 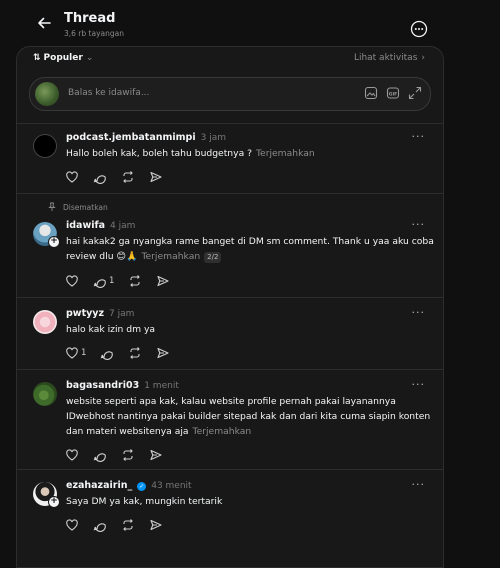 What do you see at coordinates (371, 93) in the screenshot?
I see `image-icon` at bounding box center [371, 93].